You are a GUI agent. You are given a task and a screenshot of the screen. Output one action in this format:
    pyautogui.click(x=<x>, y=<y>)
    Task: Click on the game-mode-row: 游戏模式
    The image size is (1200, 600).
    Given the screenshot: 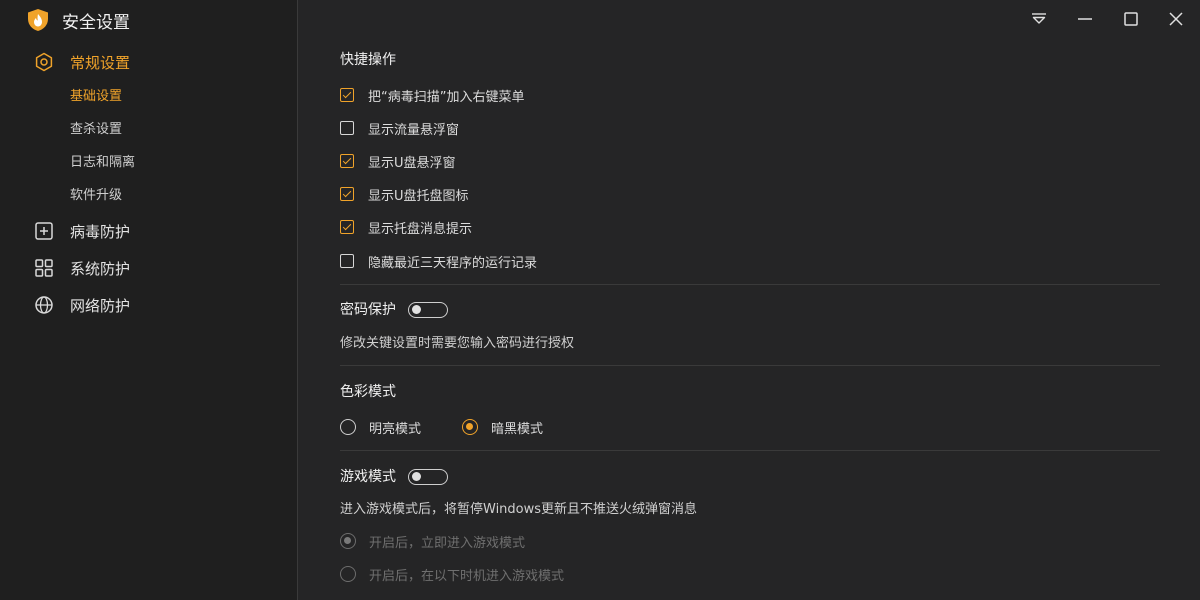 What is the action you would take?
    pyautogui.click(x=394, y=477)
    